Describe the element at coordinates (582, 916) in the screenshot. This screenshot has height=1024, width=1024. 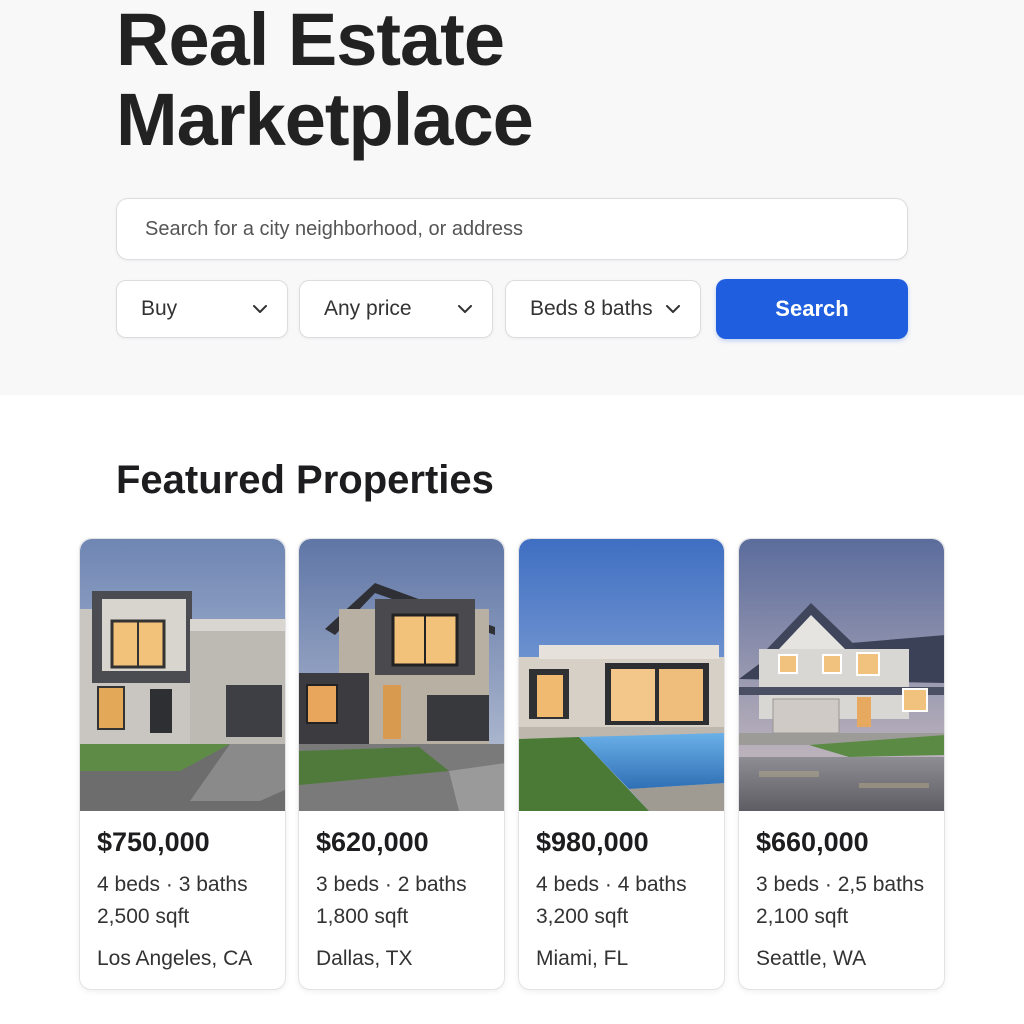
I see `property-sqft: 3,200 sqft` at that location.